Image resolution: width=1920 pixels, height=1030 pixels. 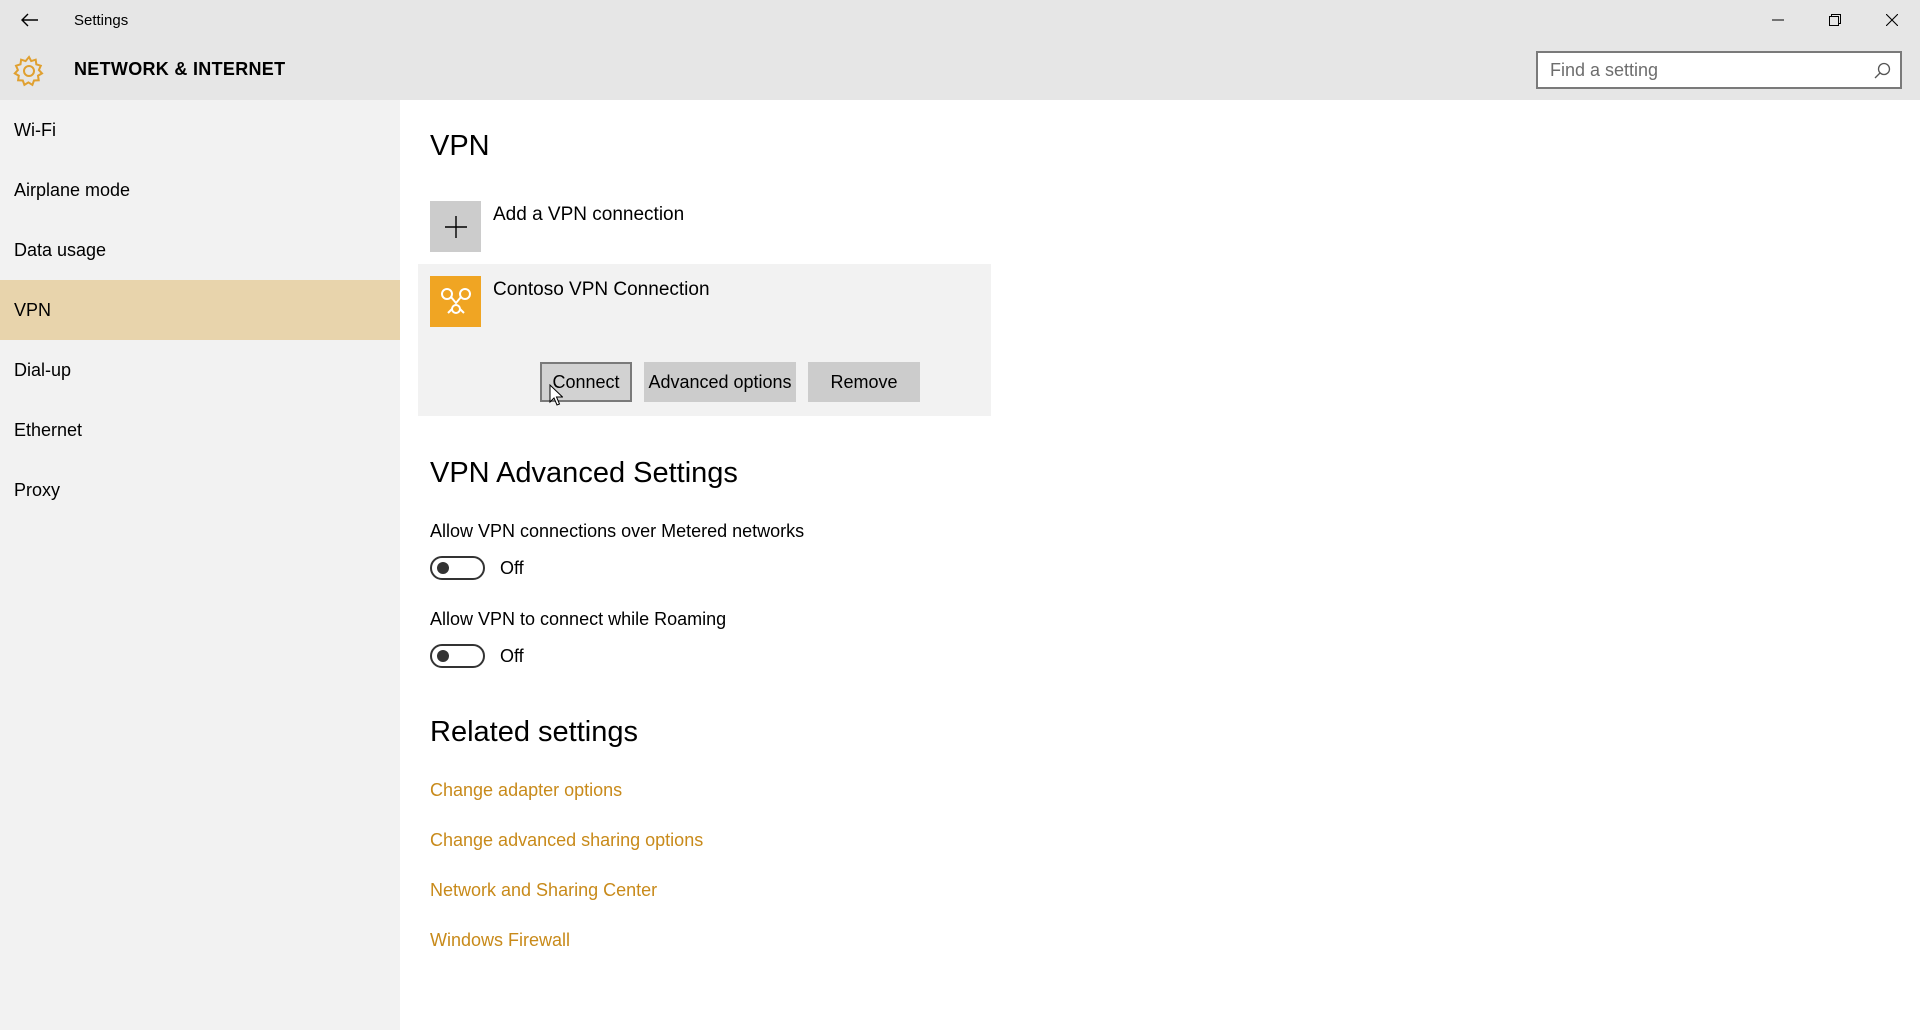 I want to click on search-input, so click(x=1719, y=70).